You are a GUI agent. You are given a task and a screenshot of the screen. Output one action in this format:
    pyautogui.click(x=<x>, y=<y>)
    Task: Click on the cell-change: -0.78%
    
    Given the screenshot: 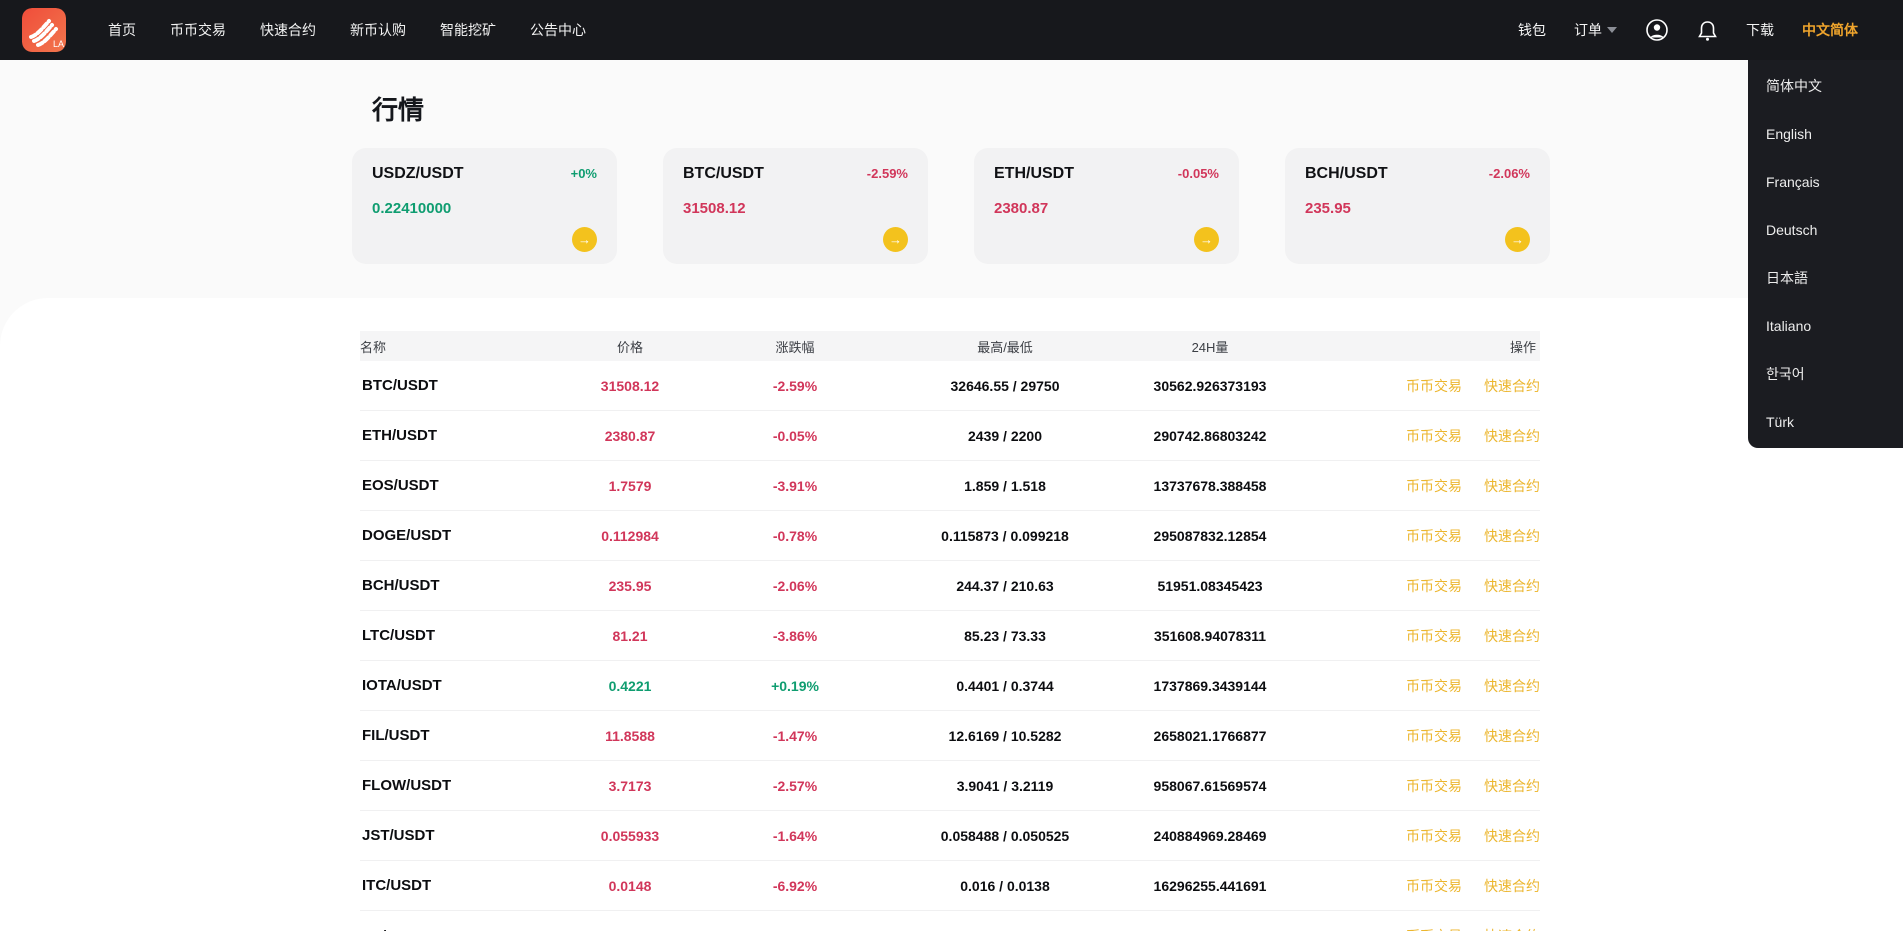 What is the action you would take?
    pyautogui.click(x=795, y=535)
    